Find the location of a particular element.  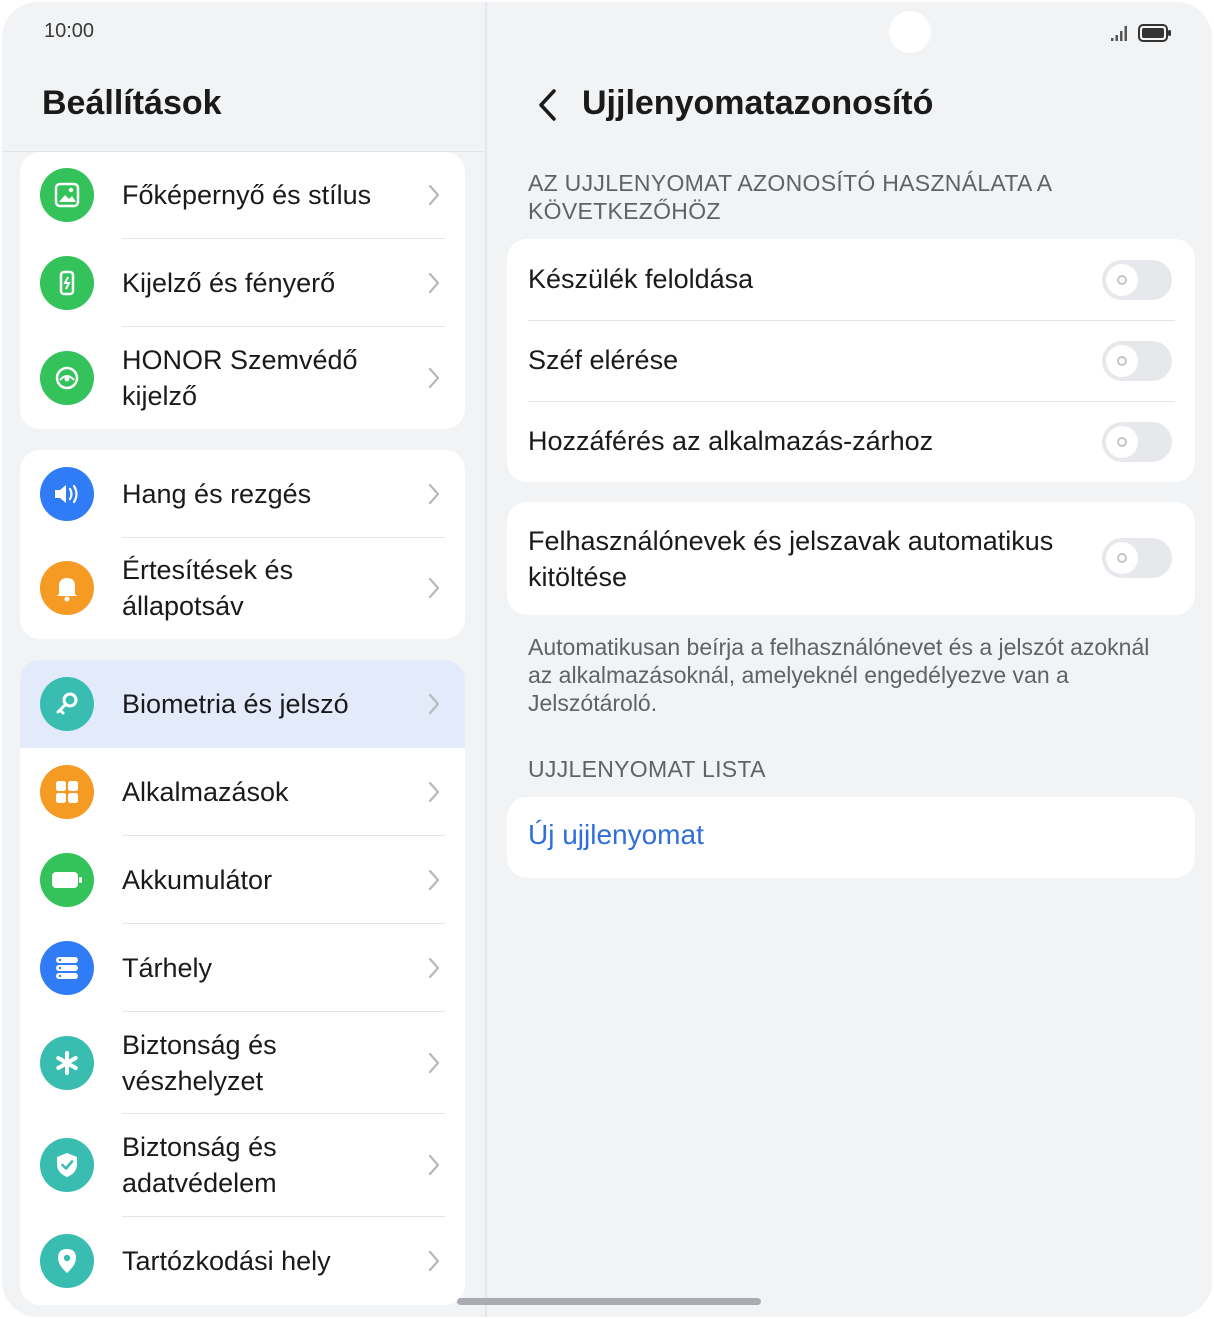

autofill-toggle is located at coordinates (1137, 558).